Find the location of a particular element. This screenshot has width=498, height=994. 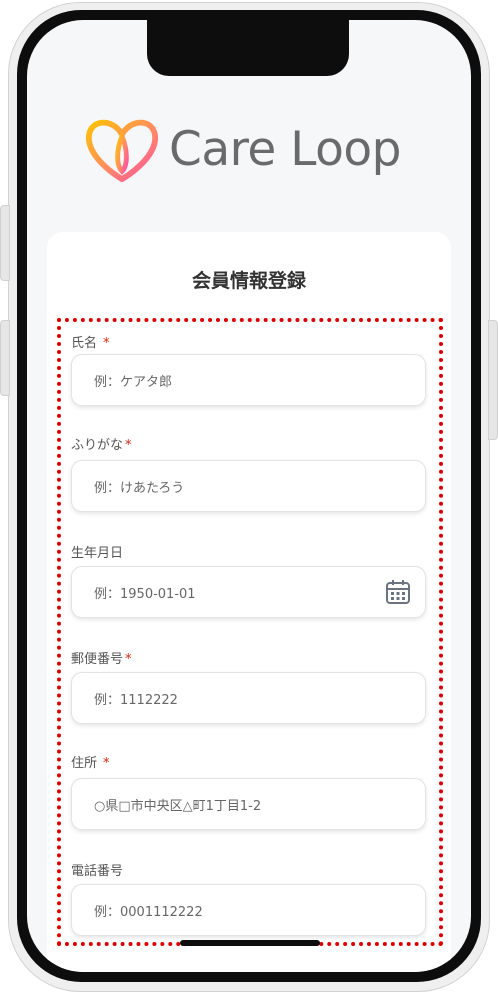

logo-text: Care Loop is located at coordinates (285, 149).